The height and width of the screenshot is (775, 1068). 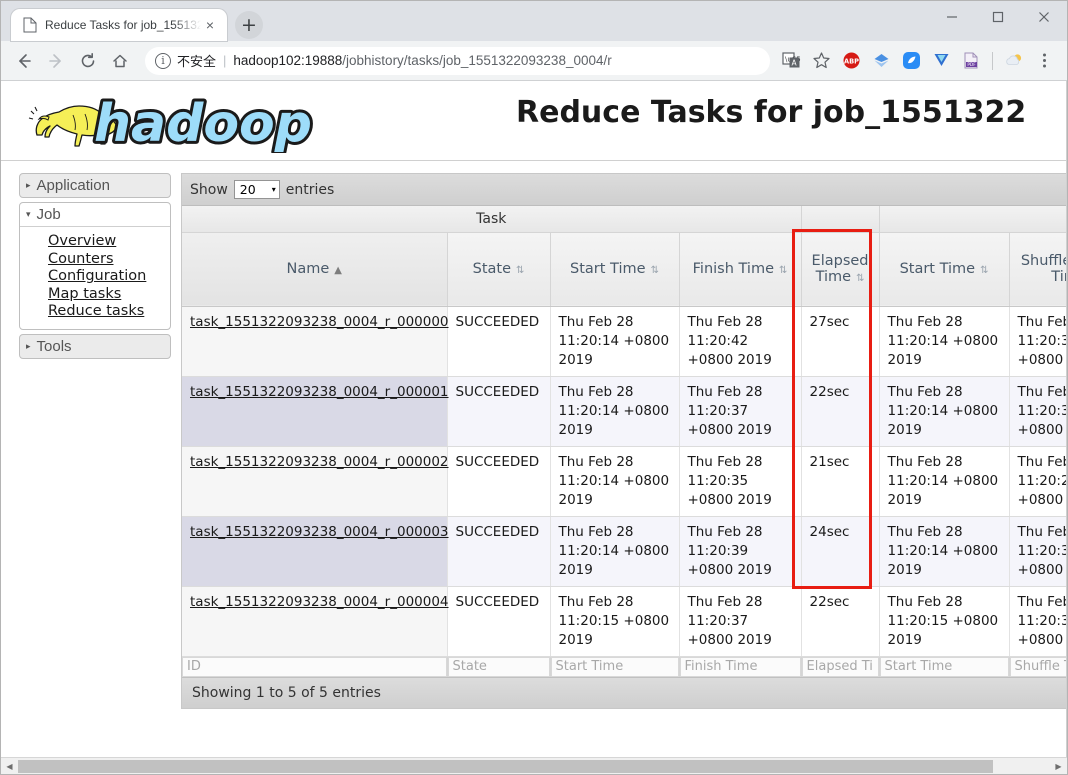 What do you see at coordinates (498, 666) in the screenshot?
I see `filter-input-state` at bounding box center [498, 666].